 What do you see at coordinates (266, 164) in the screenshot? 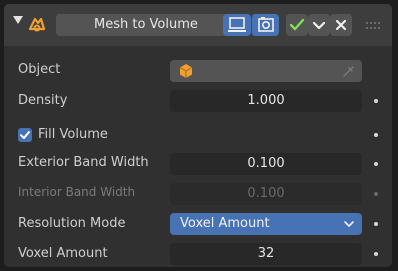
I see `exterior-band-width-field: 0.100` at bounding box center [266, 164].